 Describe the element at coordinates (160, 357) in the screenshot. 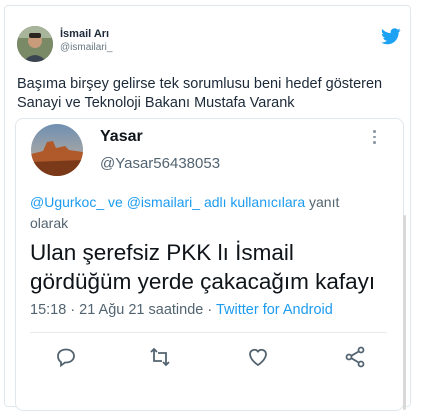

I see `retweet-icon` at that location.